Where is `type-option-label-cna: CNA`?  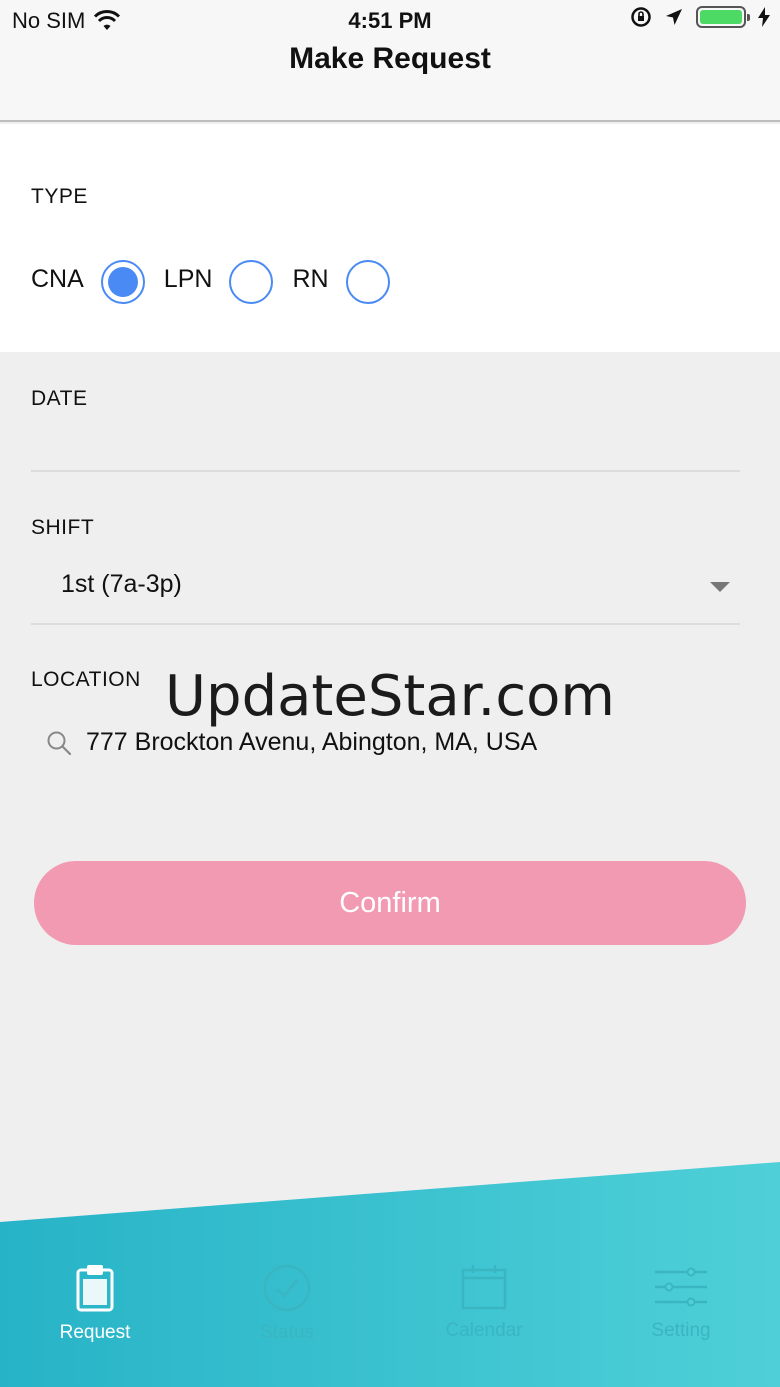 type-option-label-cna: CNA is located at coordinates (57, 278).